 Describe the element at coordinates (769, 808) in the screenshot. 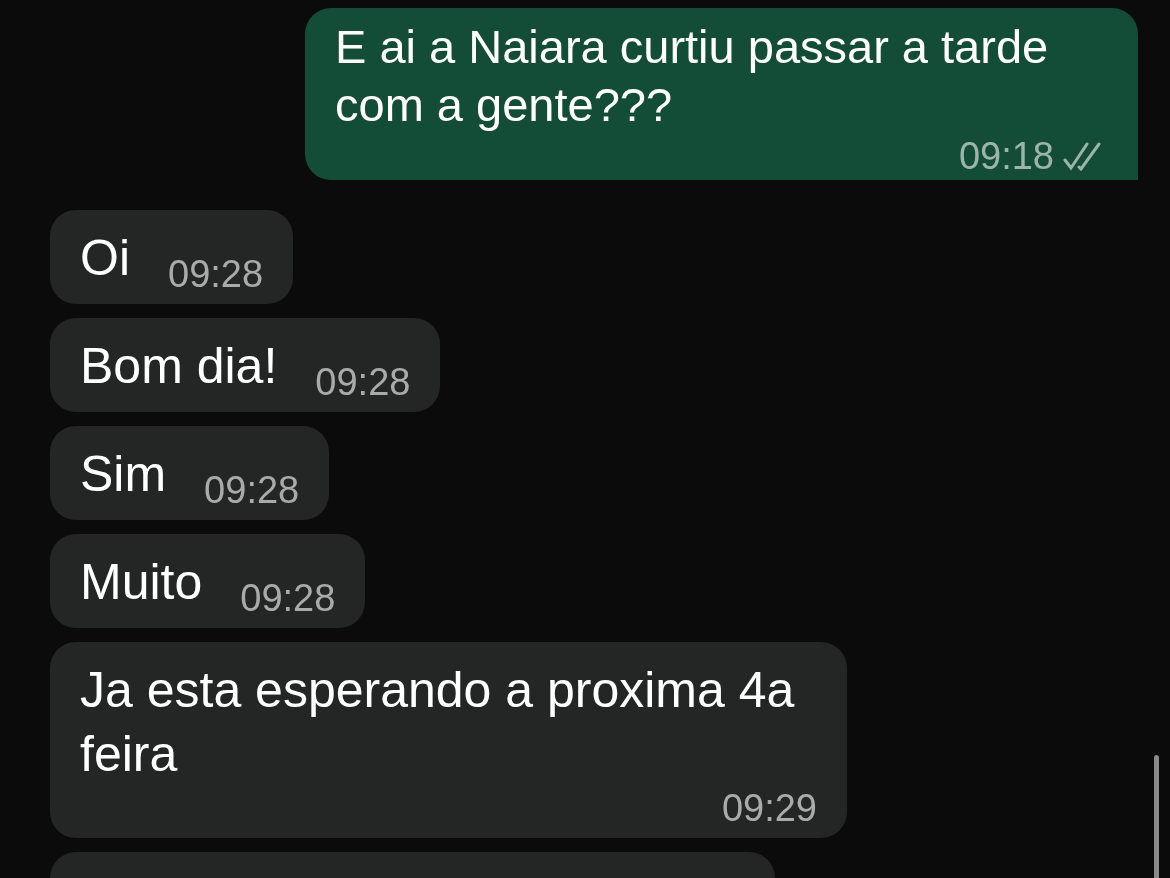

I see `message-time: 09:29` at that location.